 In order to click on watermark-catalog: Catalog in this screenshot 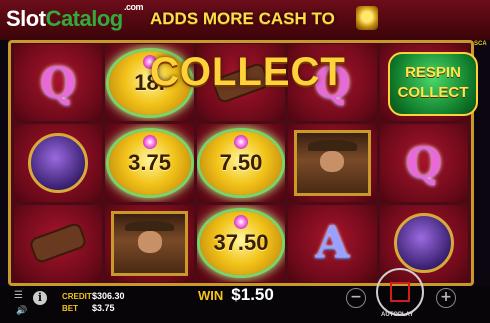, I will do `click(84, 18)`.